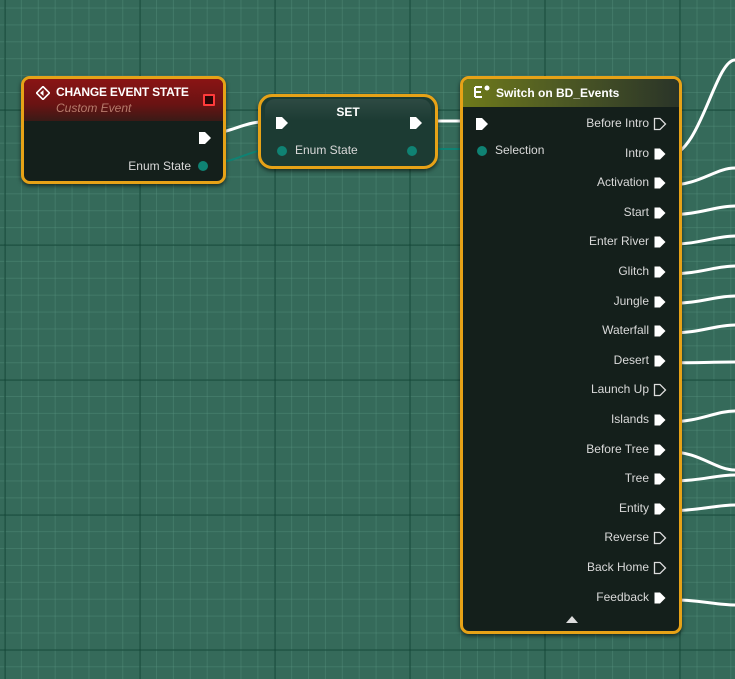 This screenshot has width=735, height=679. Describe the element at coordinates (282, 151) in the screenshot. I see `enum-state-in-pin` at that location.